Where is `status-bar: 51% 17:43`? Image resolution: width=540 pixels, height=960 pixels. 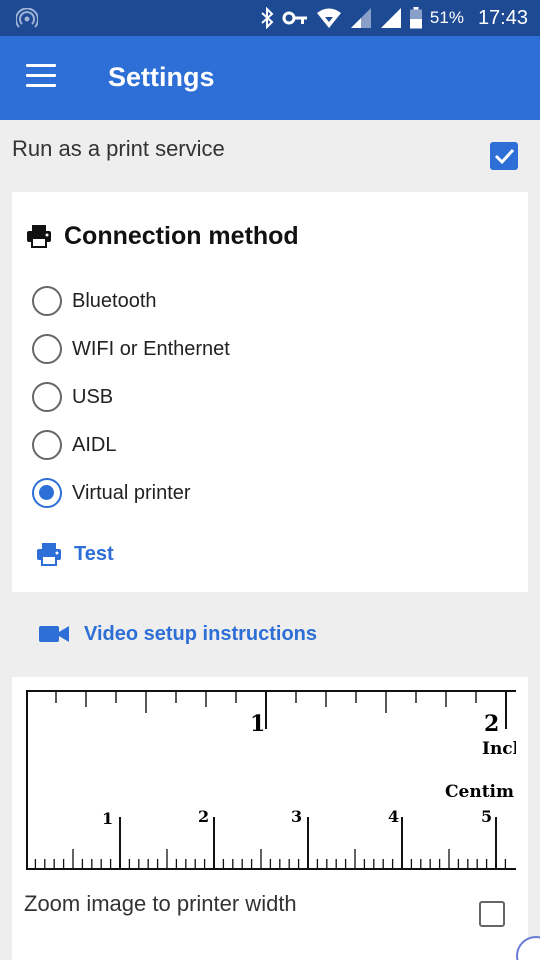
status-bar: 51% 17:43 is located at coordinates (270, 18).